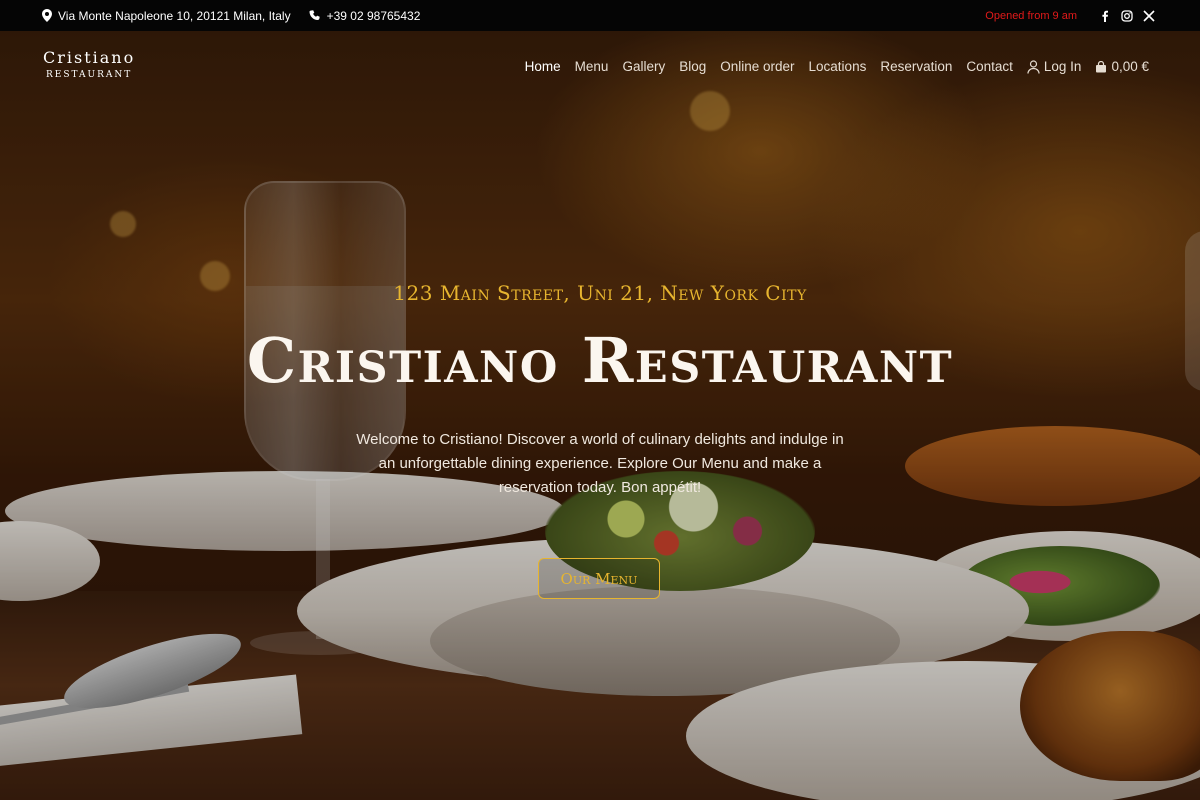 The height and width of the screenshot is (800, 1200). Describe the element at coordinates (592, 66) in the screenshot. I see `nav-item-menu: Menu` at that location.